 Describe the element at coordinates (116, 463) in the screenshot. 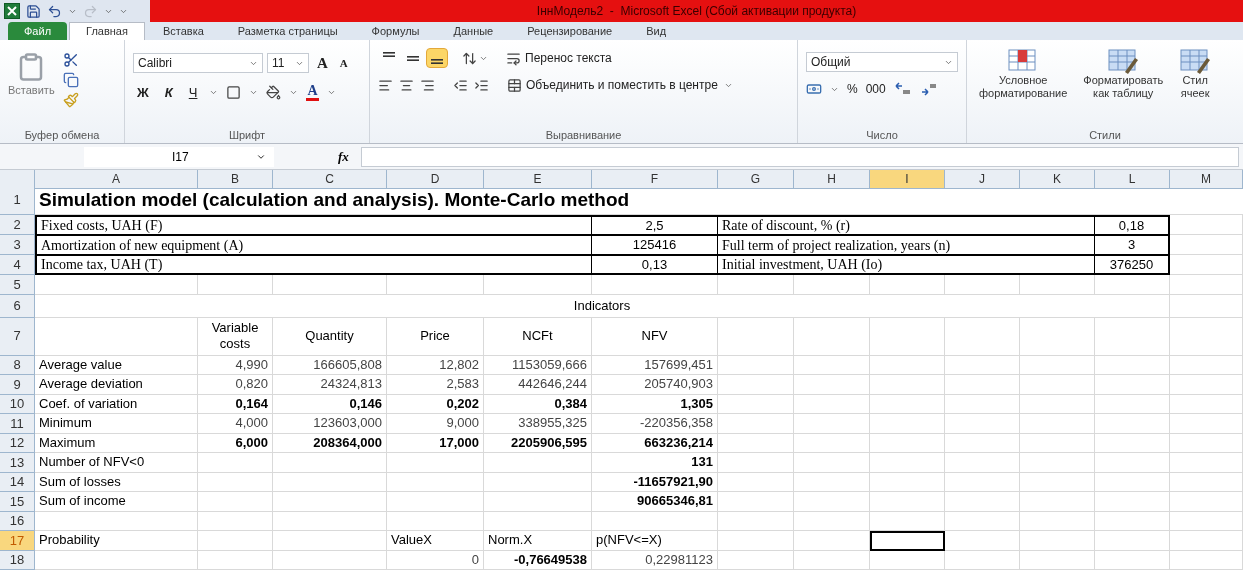

I see `row-label: Number of NFV<0` at that location.